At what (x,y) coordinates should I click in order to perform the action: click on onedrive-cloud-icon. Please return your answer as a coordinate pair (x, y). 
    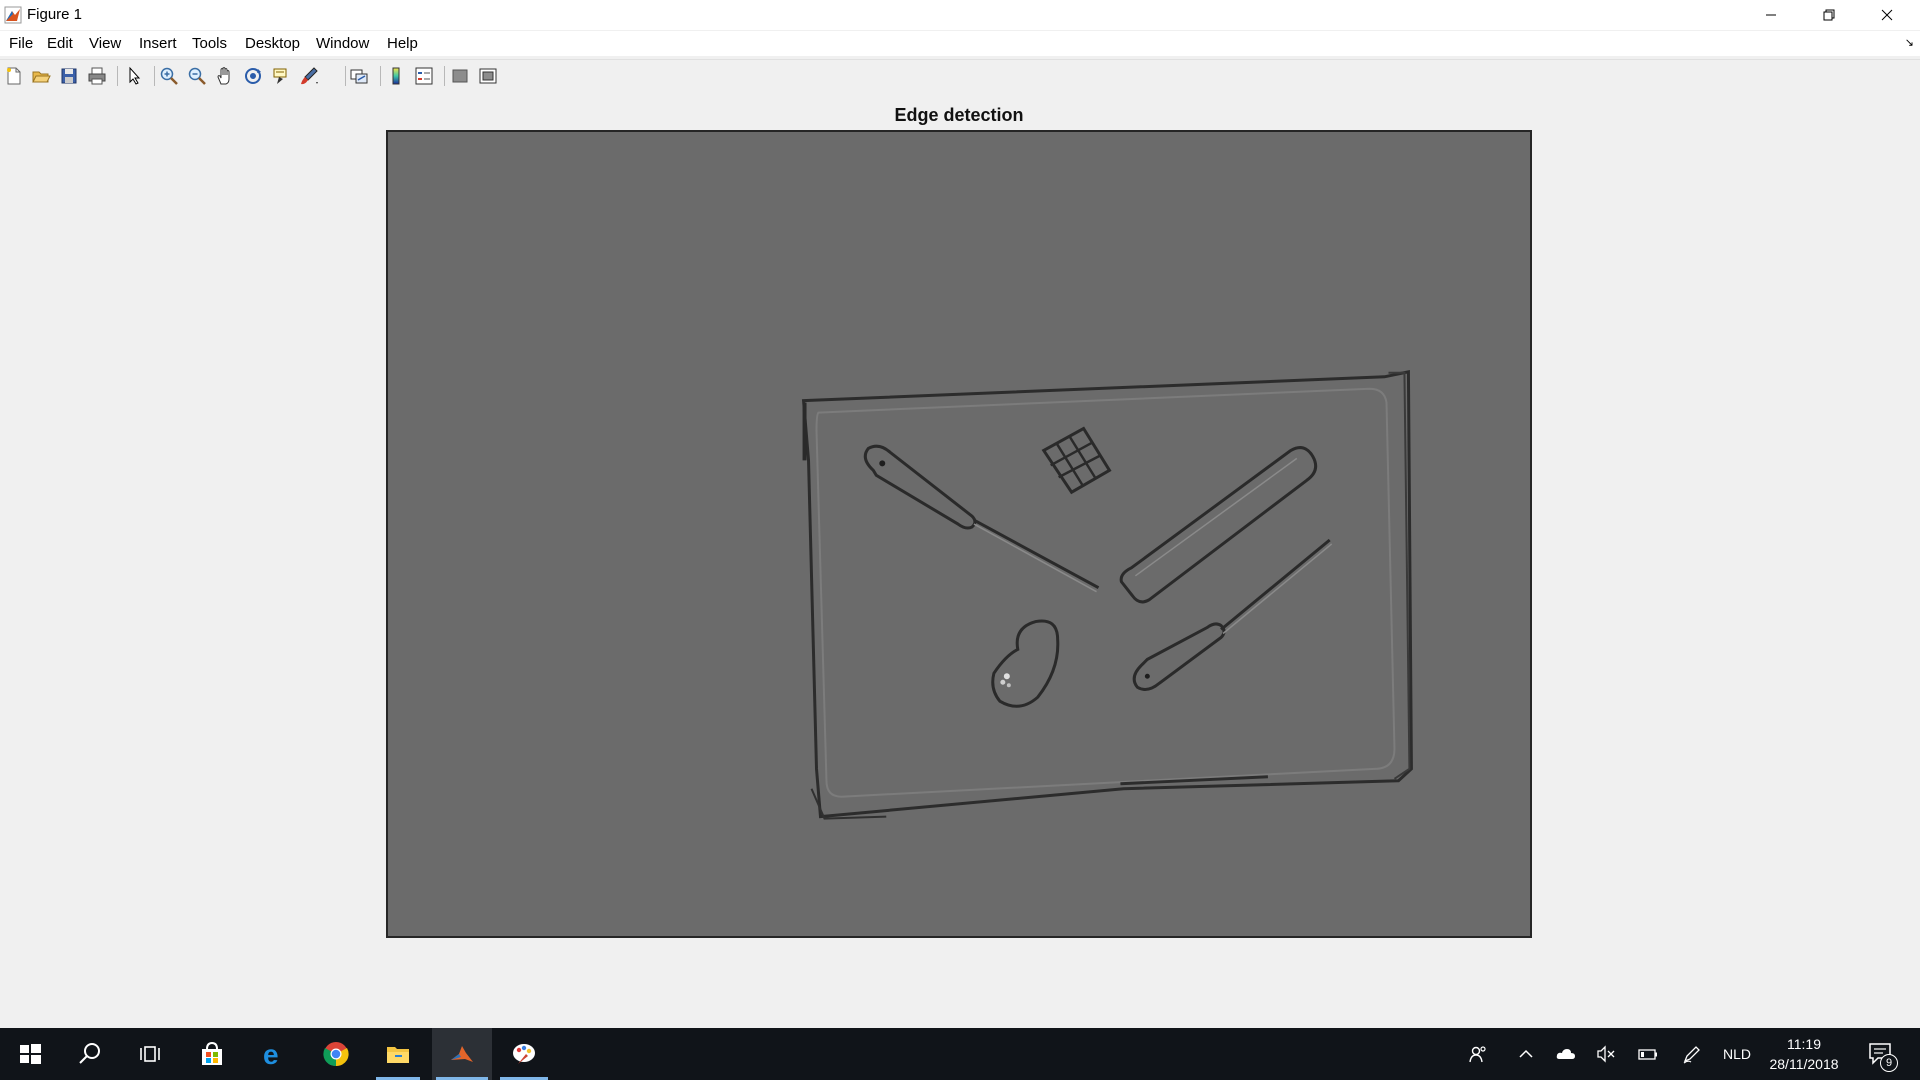
    Looking at the image, I should click on (1566, 1054).